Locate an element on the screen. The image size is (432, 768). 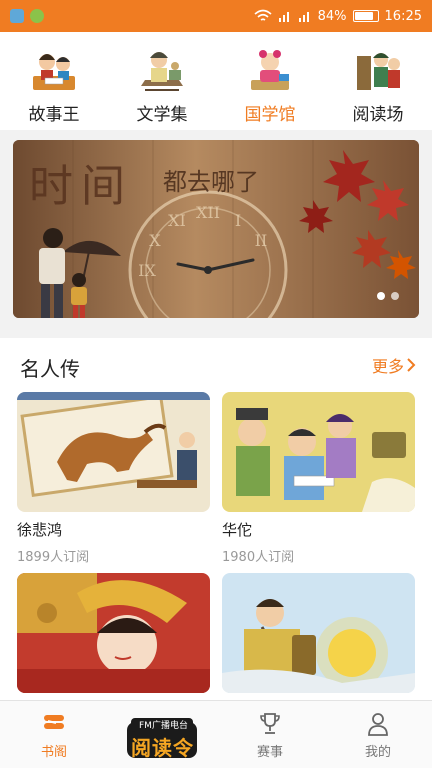
category-label: 文学集 is located at coordinates (162, 115).